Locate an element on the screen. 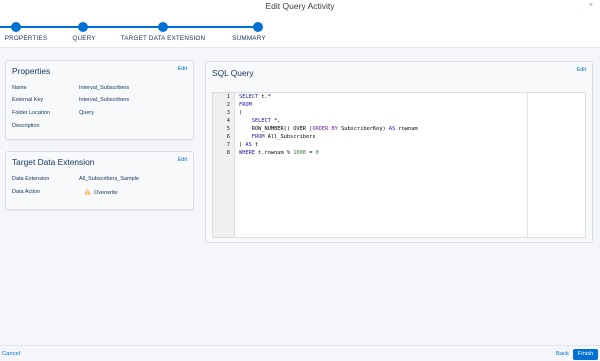 The height and width of the screenshot is (361, 600). code-line: ( is located at coordinates (241, 113).